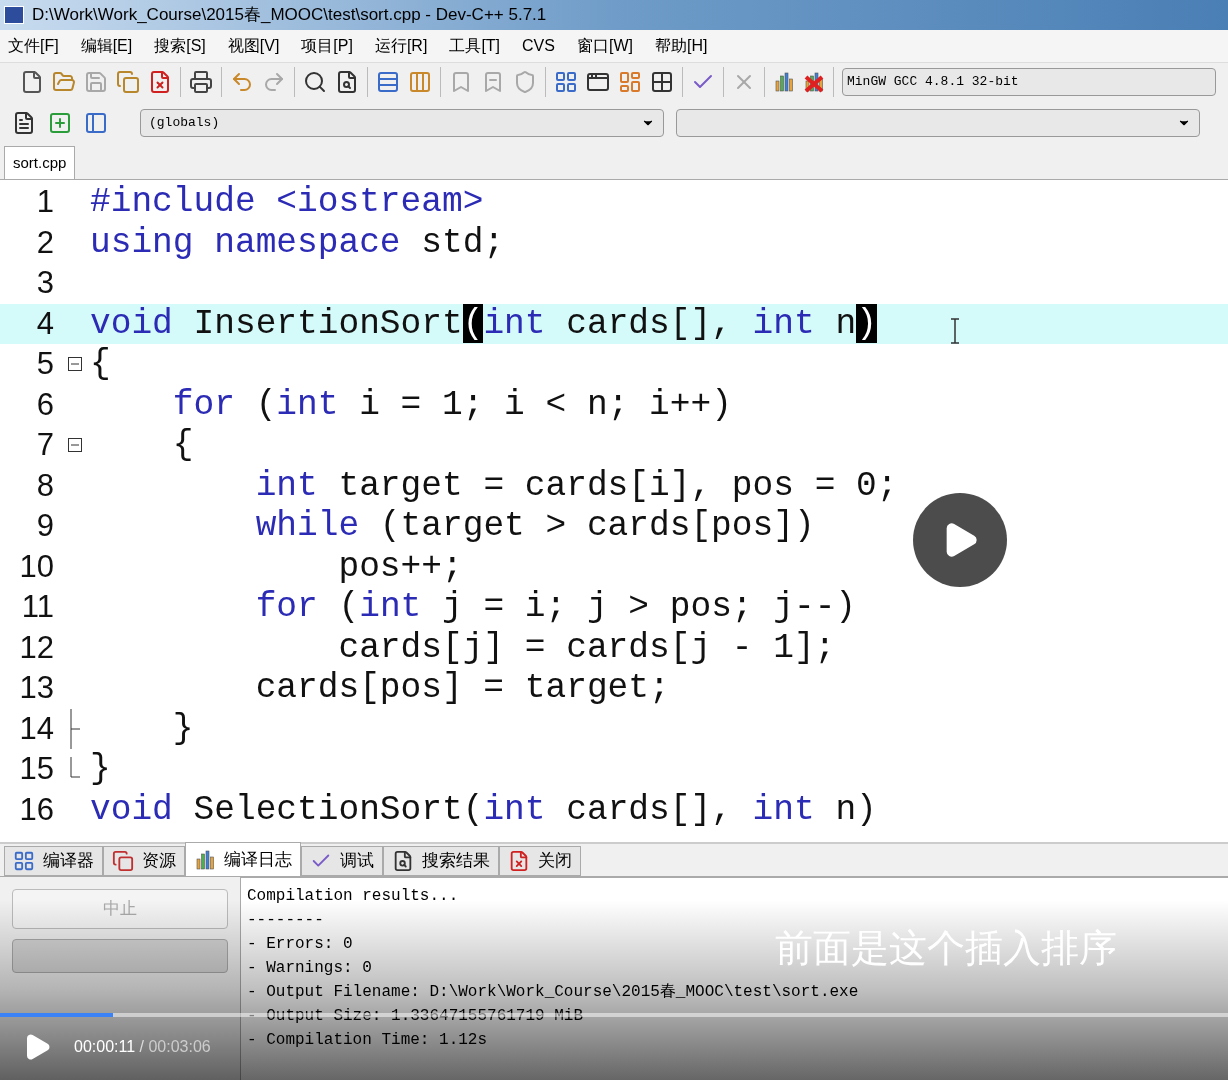 This screenshot has width=1228, height=1080. Describe the element at coordinates (201, 81) in the screenshot. I see `printer-icon` at that location.